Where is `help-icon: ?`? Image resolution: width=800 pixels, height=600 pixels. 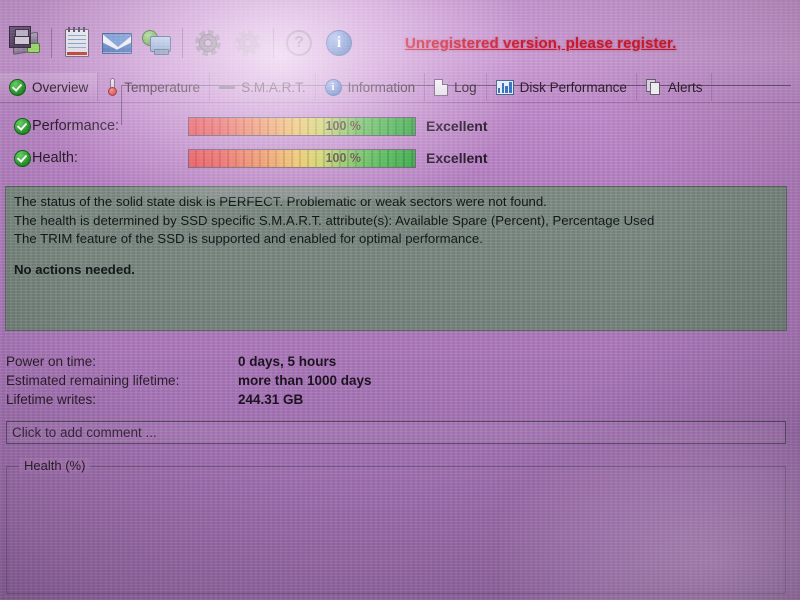
help-icon: ? is located at coordinates (299, 43).